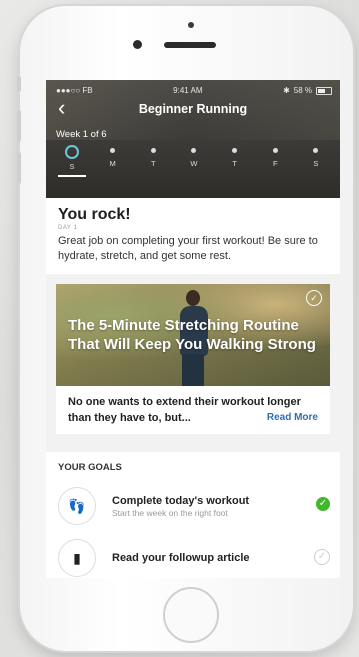 The height and width of the screenshot is (657, 359). What do you see at coordinates (72, 152) in the screenshot?
I see `progress-ring-icon` at bounding box center [72, 152].